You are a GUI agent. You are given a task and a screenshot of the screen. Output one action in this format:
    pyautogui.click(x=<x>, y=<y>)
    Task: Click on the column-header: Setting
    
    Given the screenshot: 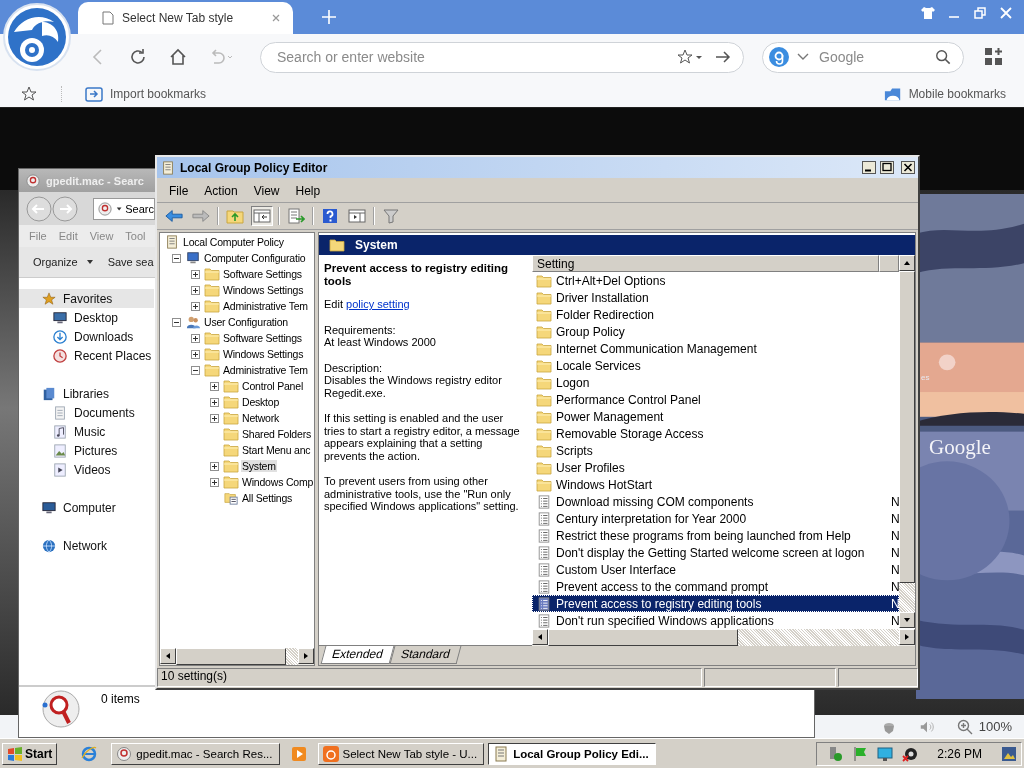 What is the action you would take?
    pyautogui.click(x=705, y=263)
    